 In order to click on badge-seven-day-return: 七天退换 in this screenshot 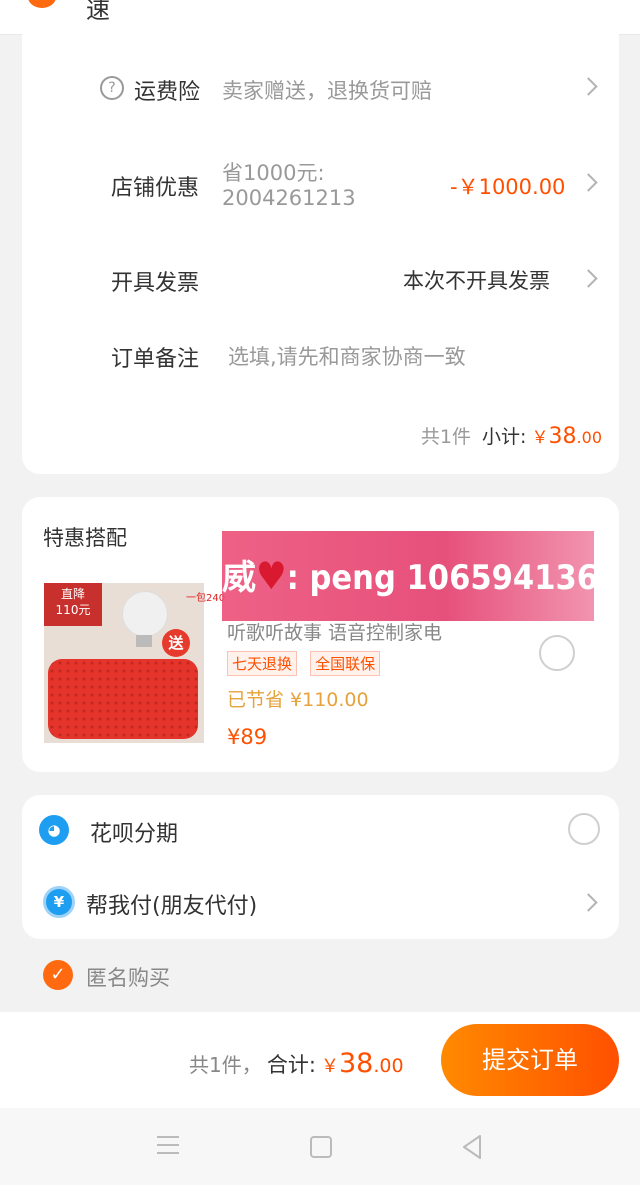, I will do `click(262, 663)`.